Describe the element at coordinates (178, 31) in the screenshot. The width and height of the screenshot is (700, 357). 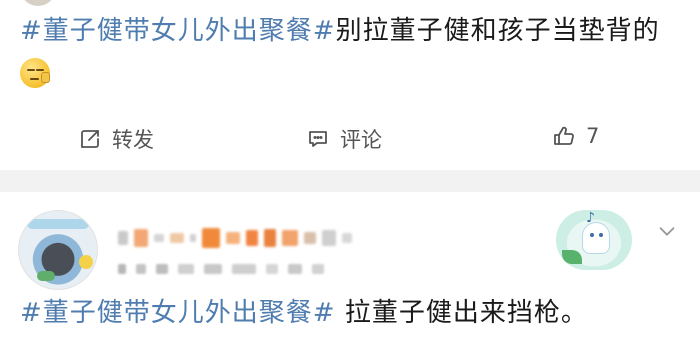
I see `topic-link: #董子健带女儿外出聚餐#` at that location.